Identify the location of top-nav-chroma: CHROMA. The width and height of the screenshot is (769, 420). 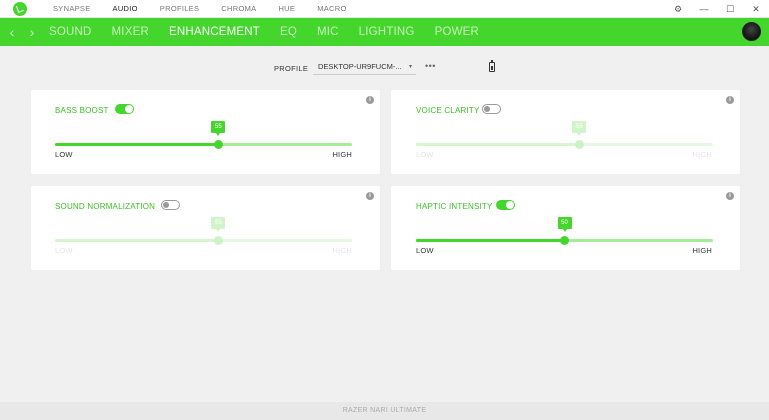
(238, 8).